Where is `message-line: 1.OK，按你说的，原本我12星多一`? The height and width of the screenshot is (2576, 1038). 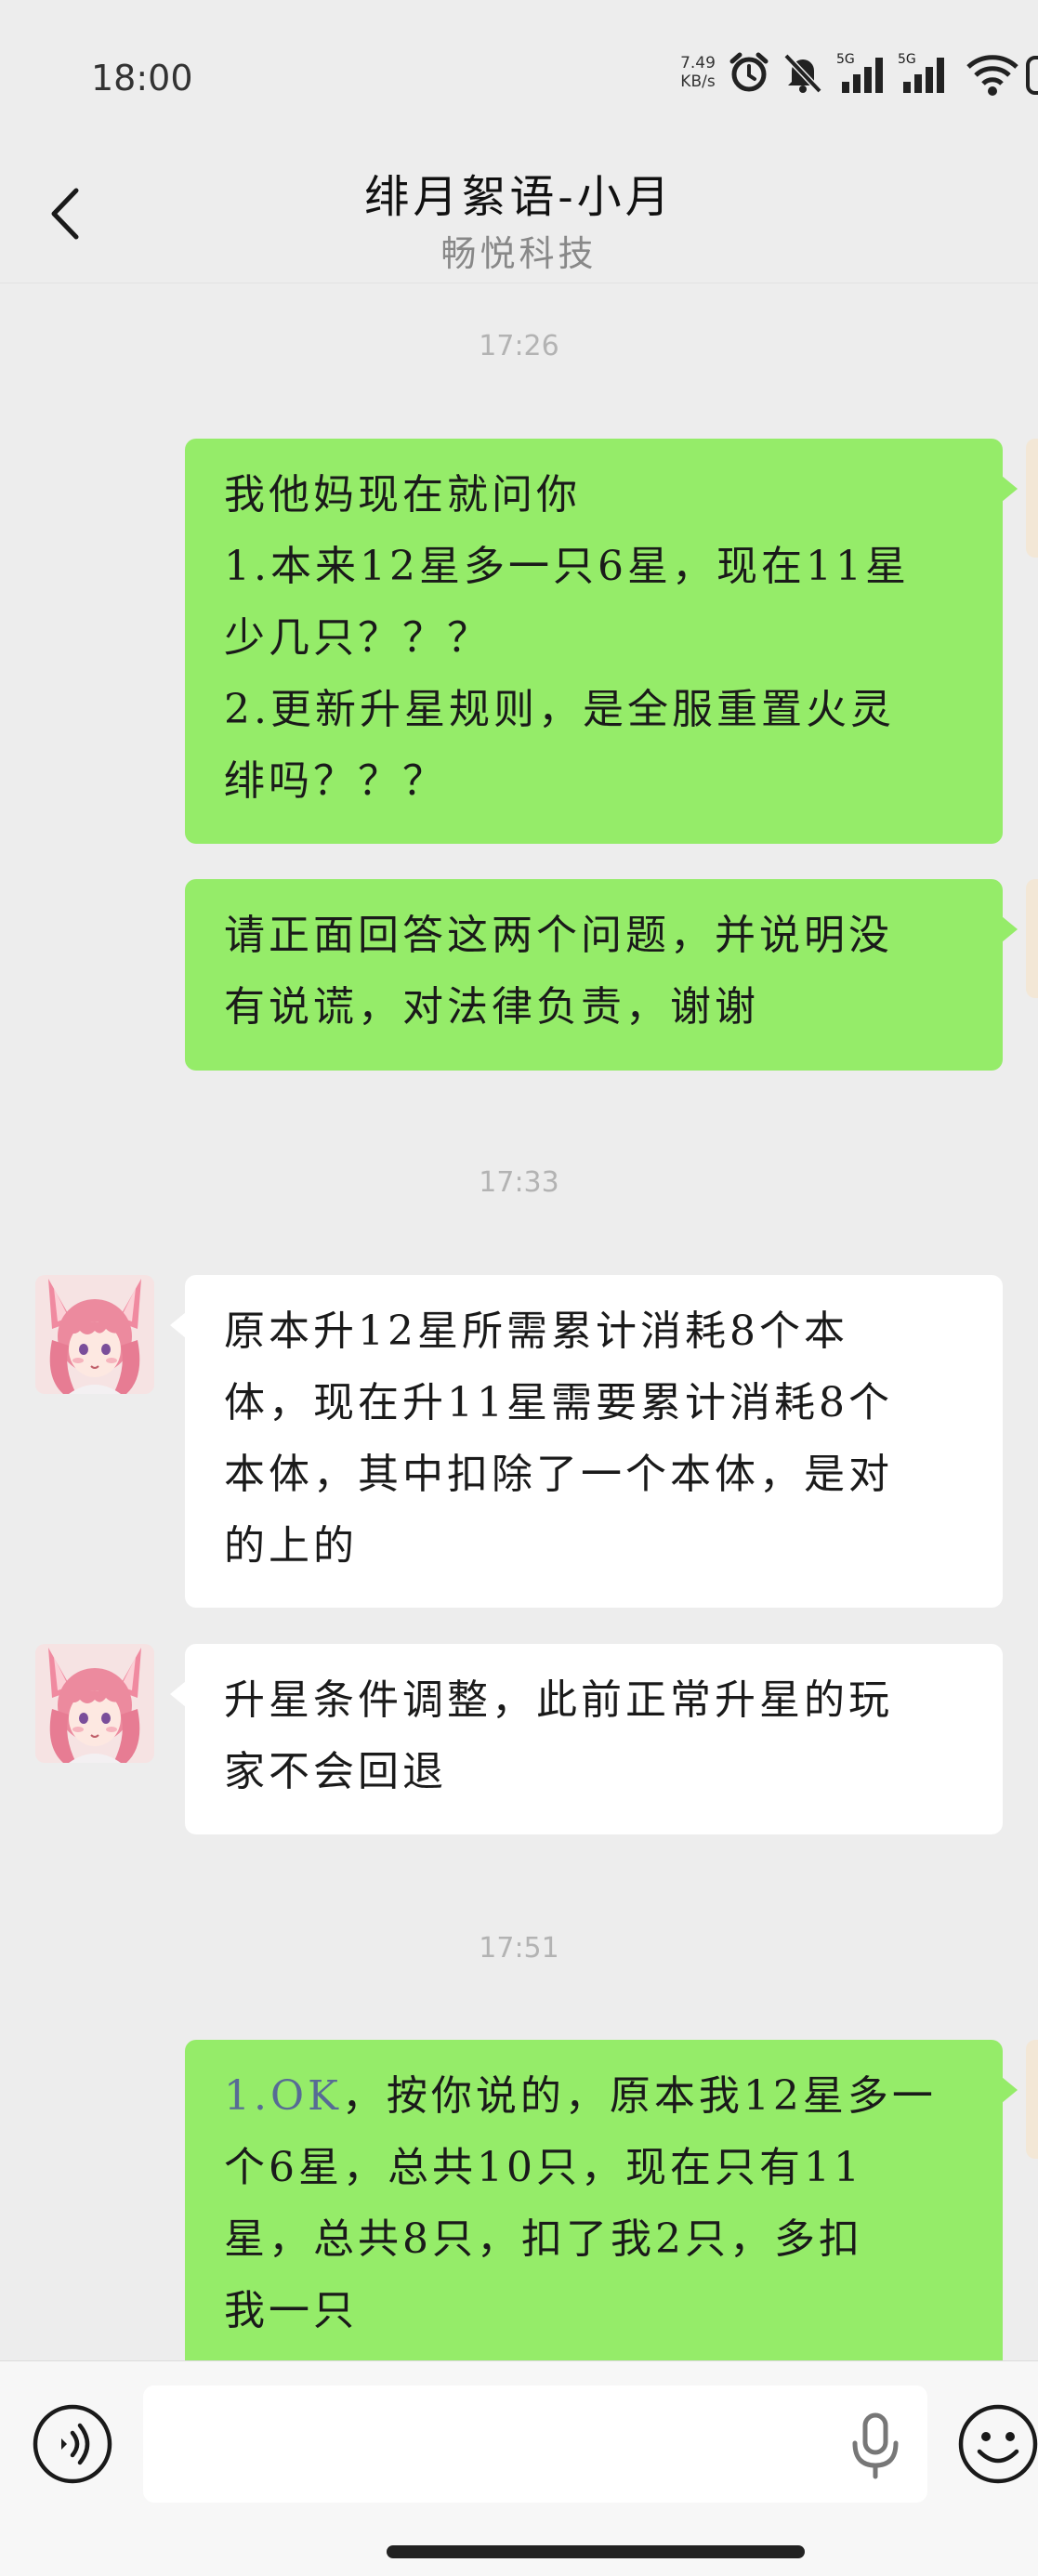 message-line: 1.OK，按你说的，原本我12星多一 is located at coordinates (594, 2096).